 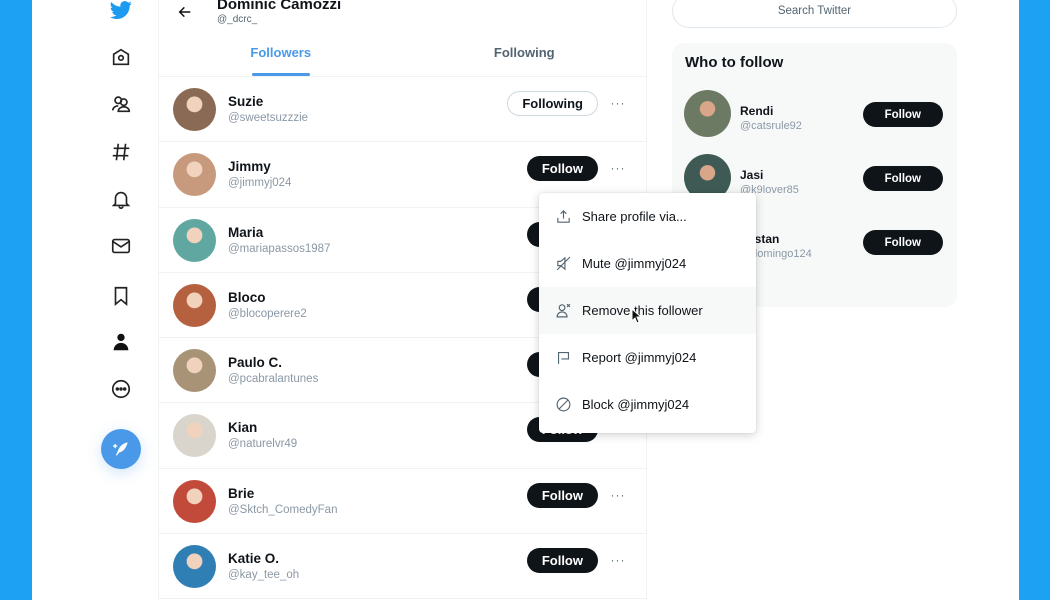 I want to click on tab-following-label: Following, so click(x=524, y=52).